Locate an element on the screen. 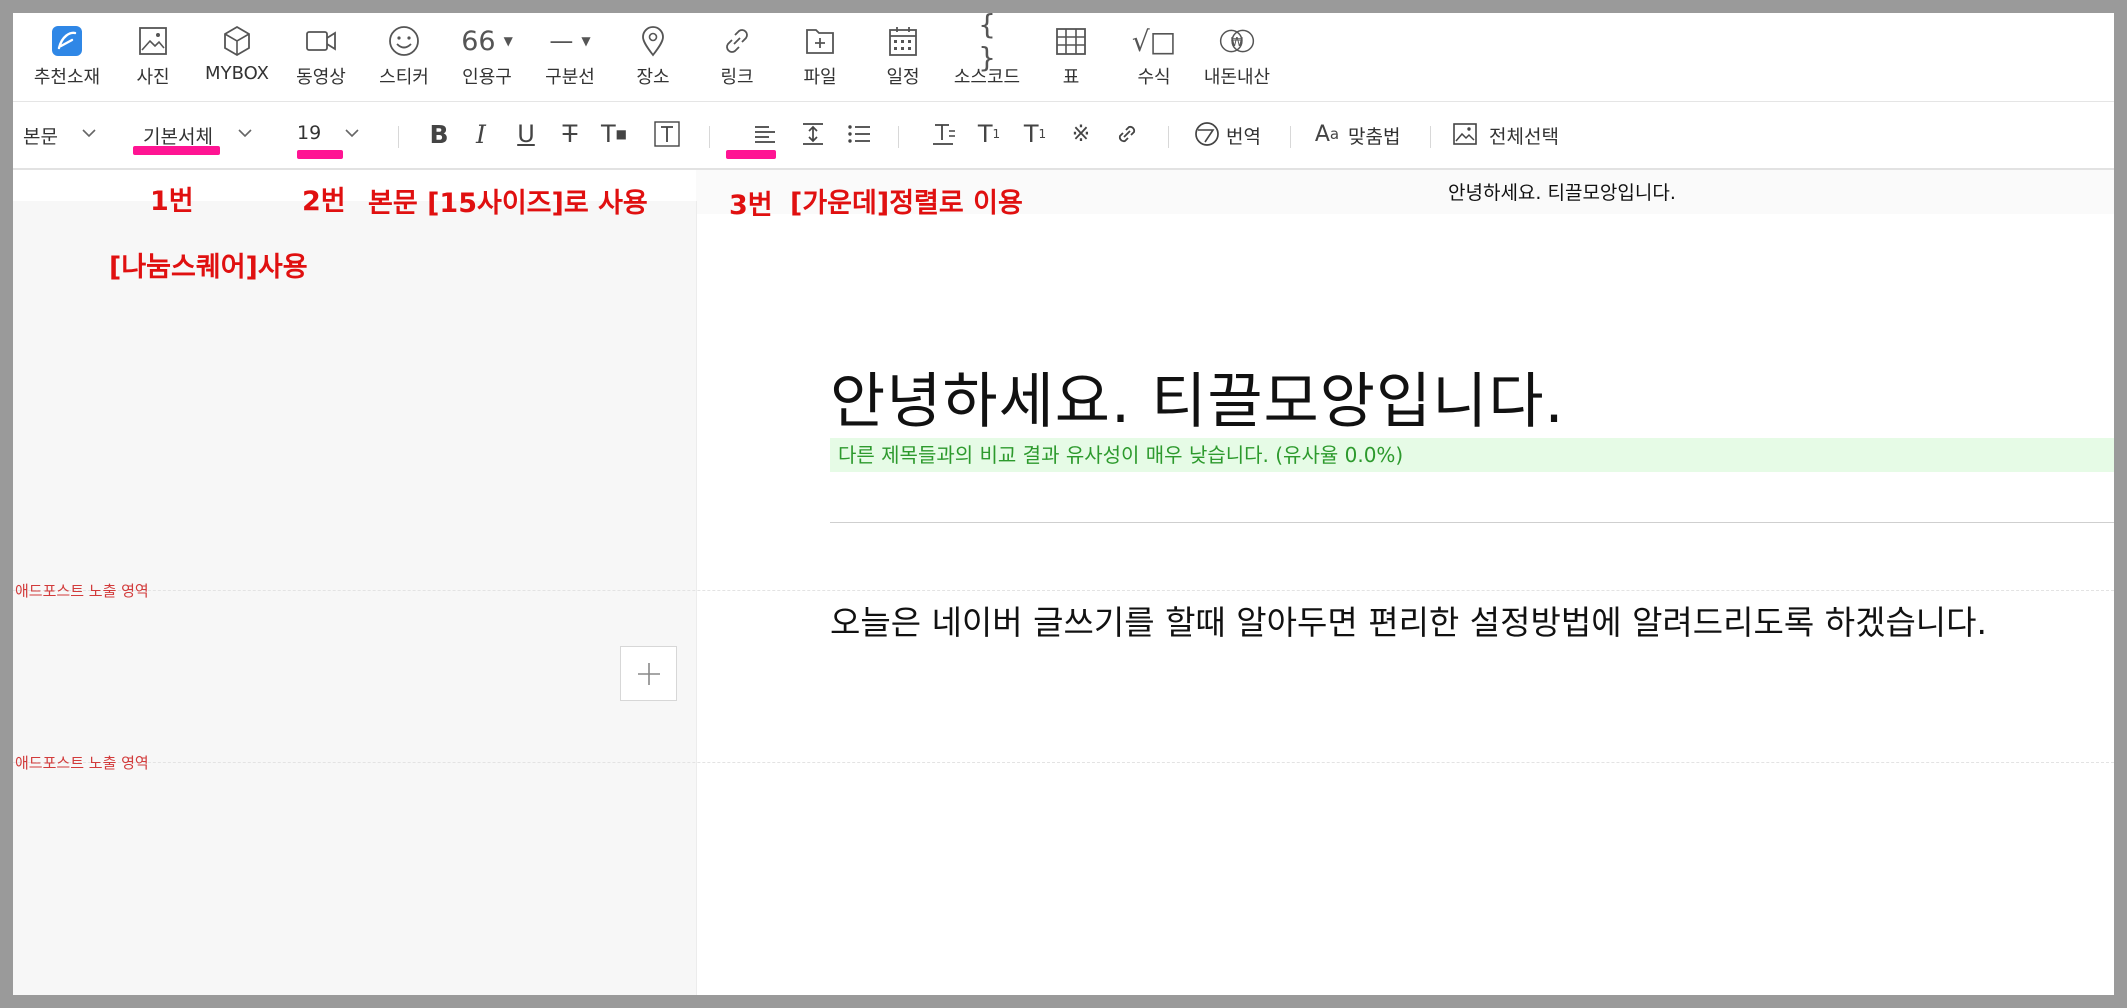  text-style-icon is located at coordinates (943, 134).